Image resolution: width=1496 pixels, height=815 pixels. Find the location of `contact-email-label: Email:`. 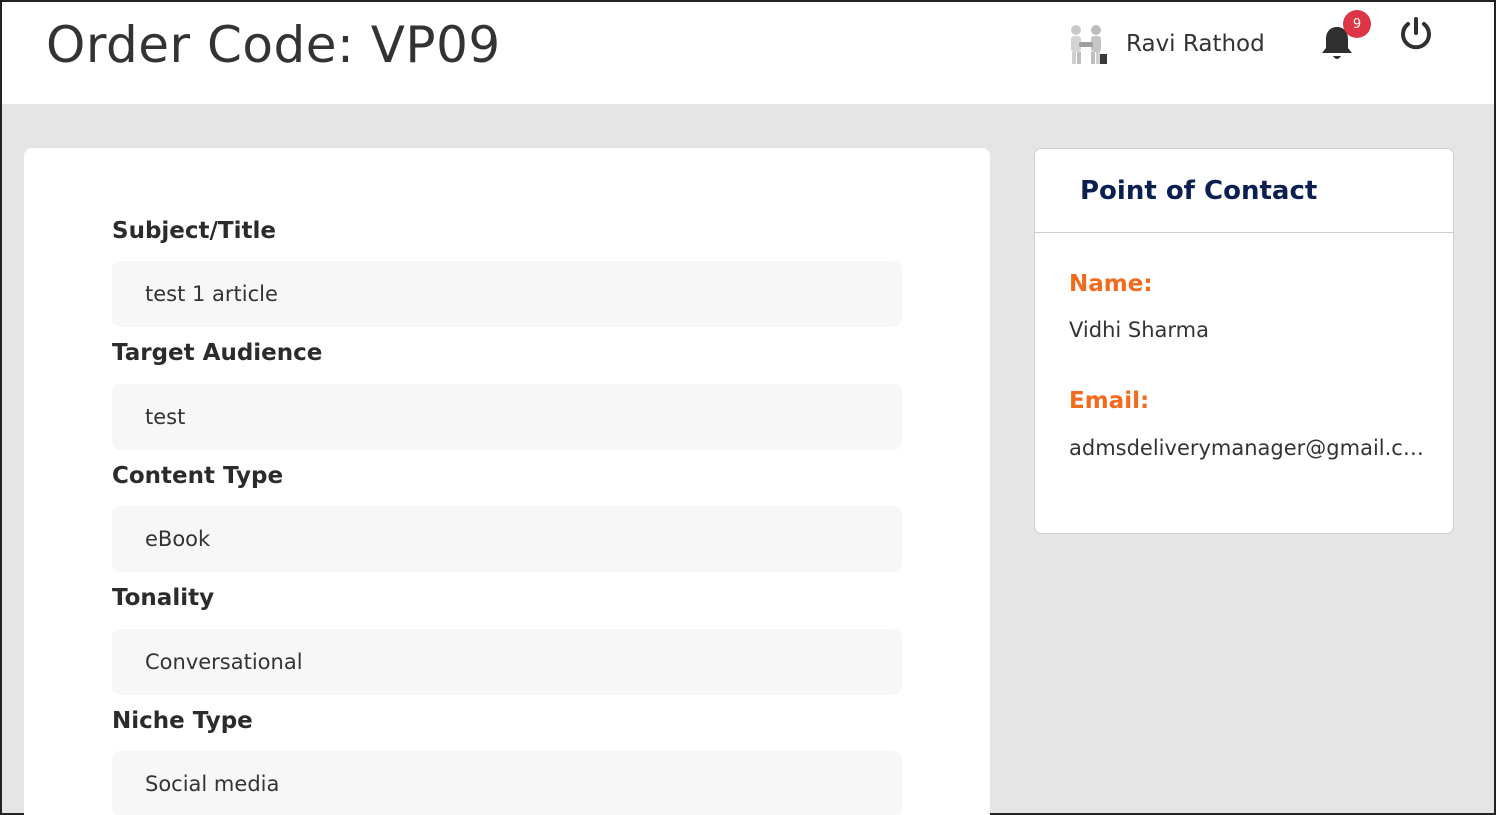

contact-email-label: Email: is located at coordinates (1109, 401).